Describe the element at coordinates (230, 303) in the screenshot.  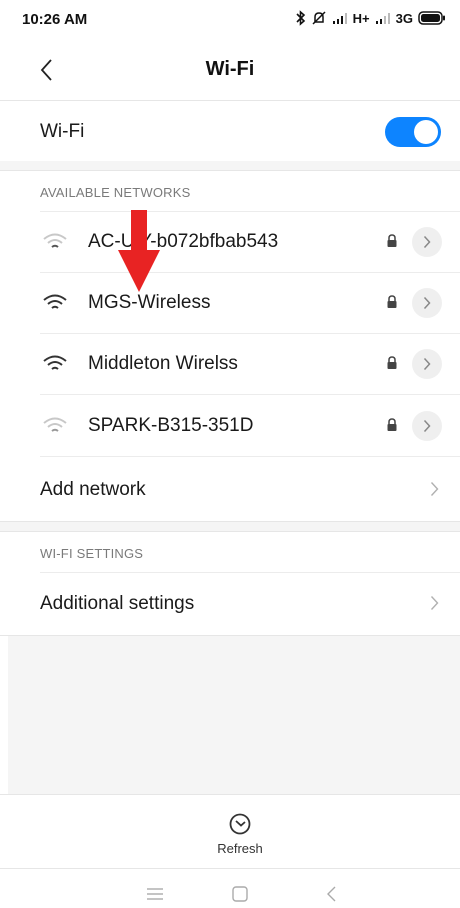
I see `network-row-mgs-wireless: MGS-Wireless` at that location.